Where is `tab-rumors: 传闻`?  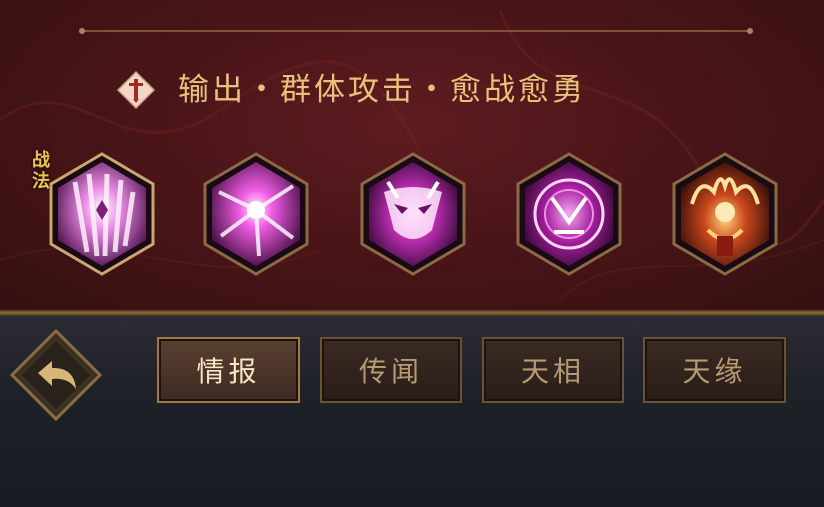 tab-rumors: 传闻 is located at coordinates (391, 370).